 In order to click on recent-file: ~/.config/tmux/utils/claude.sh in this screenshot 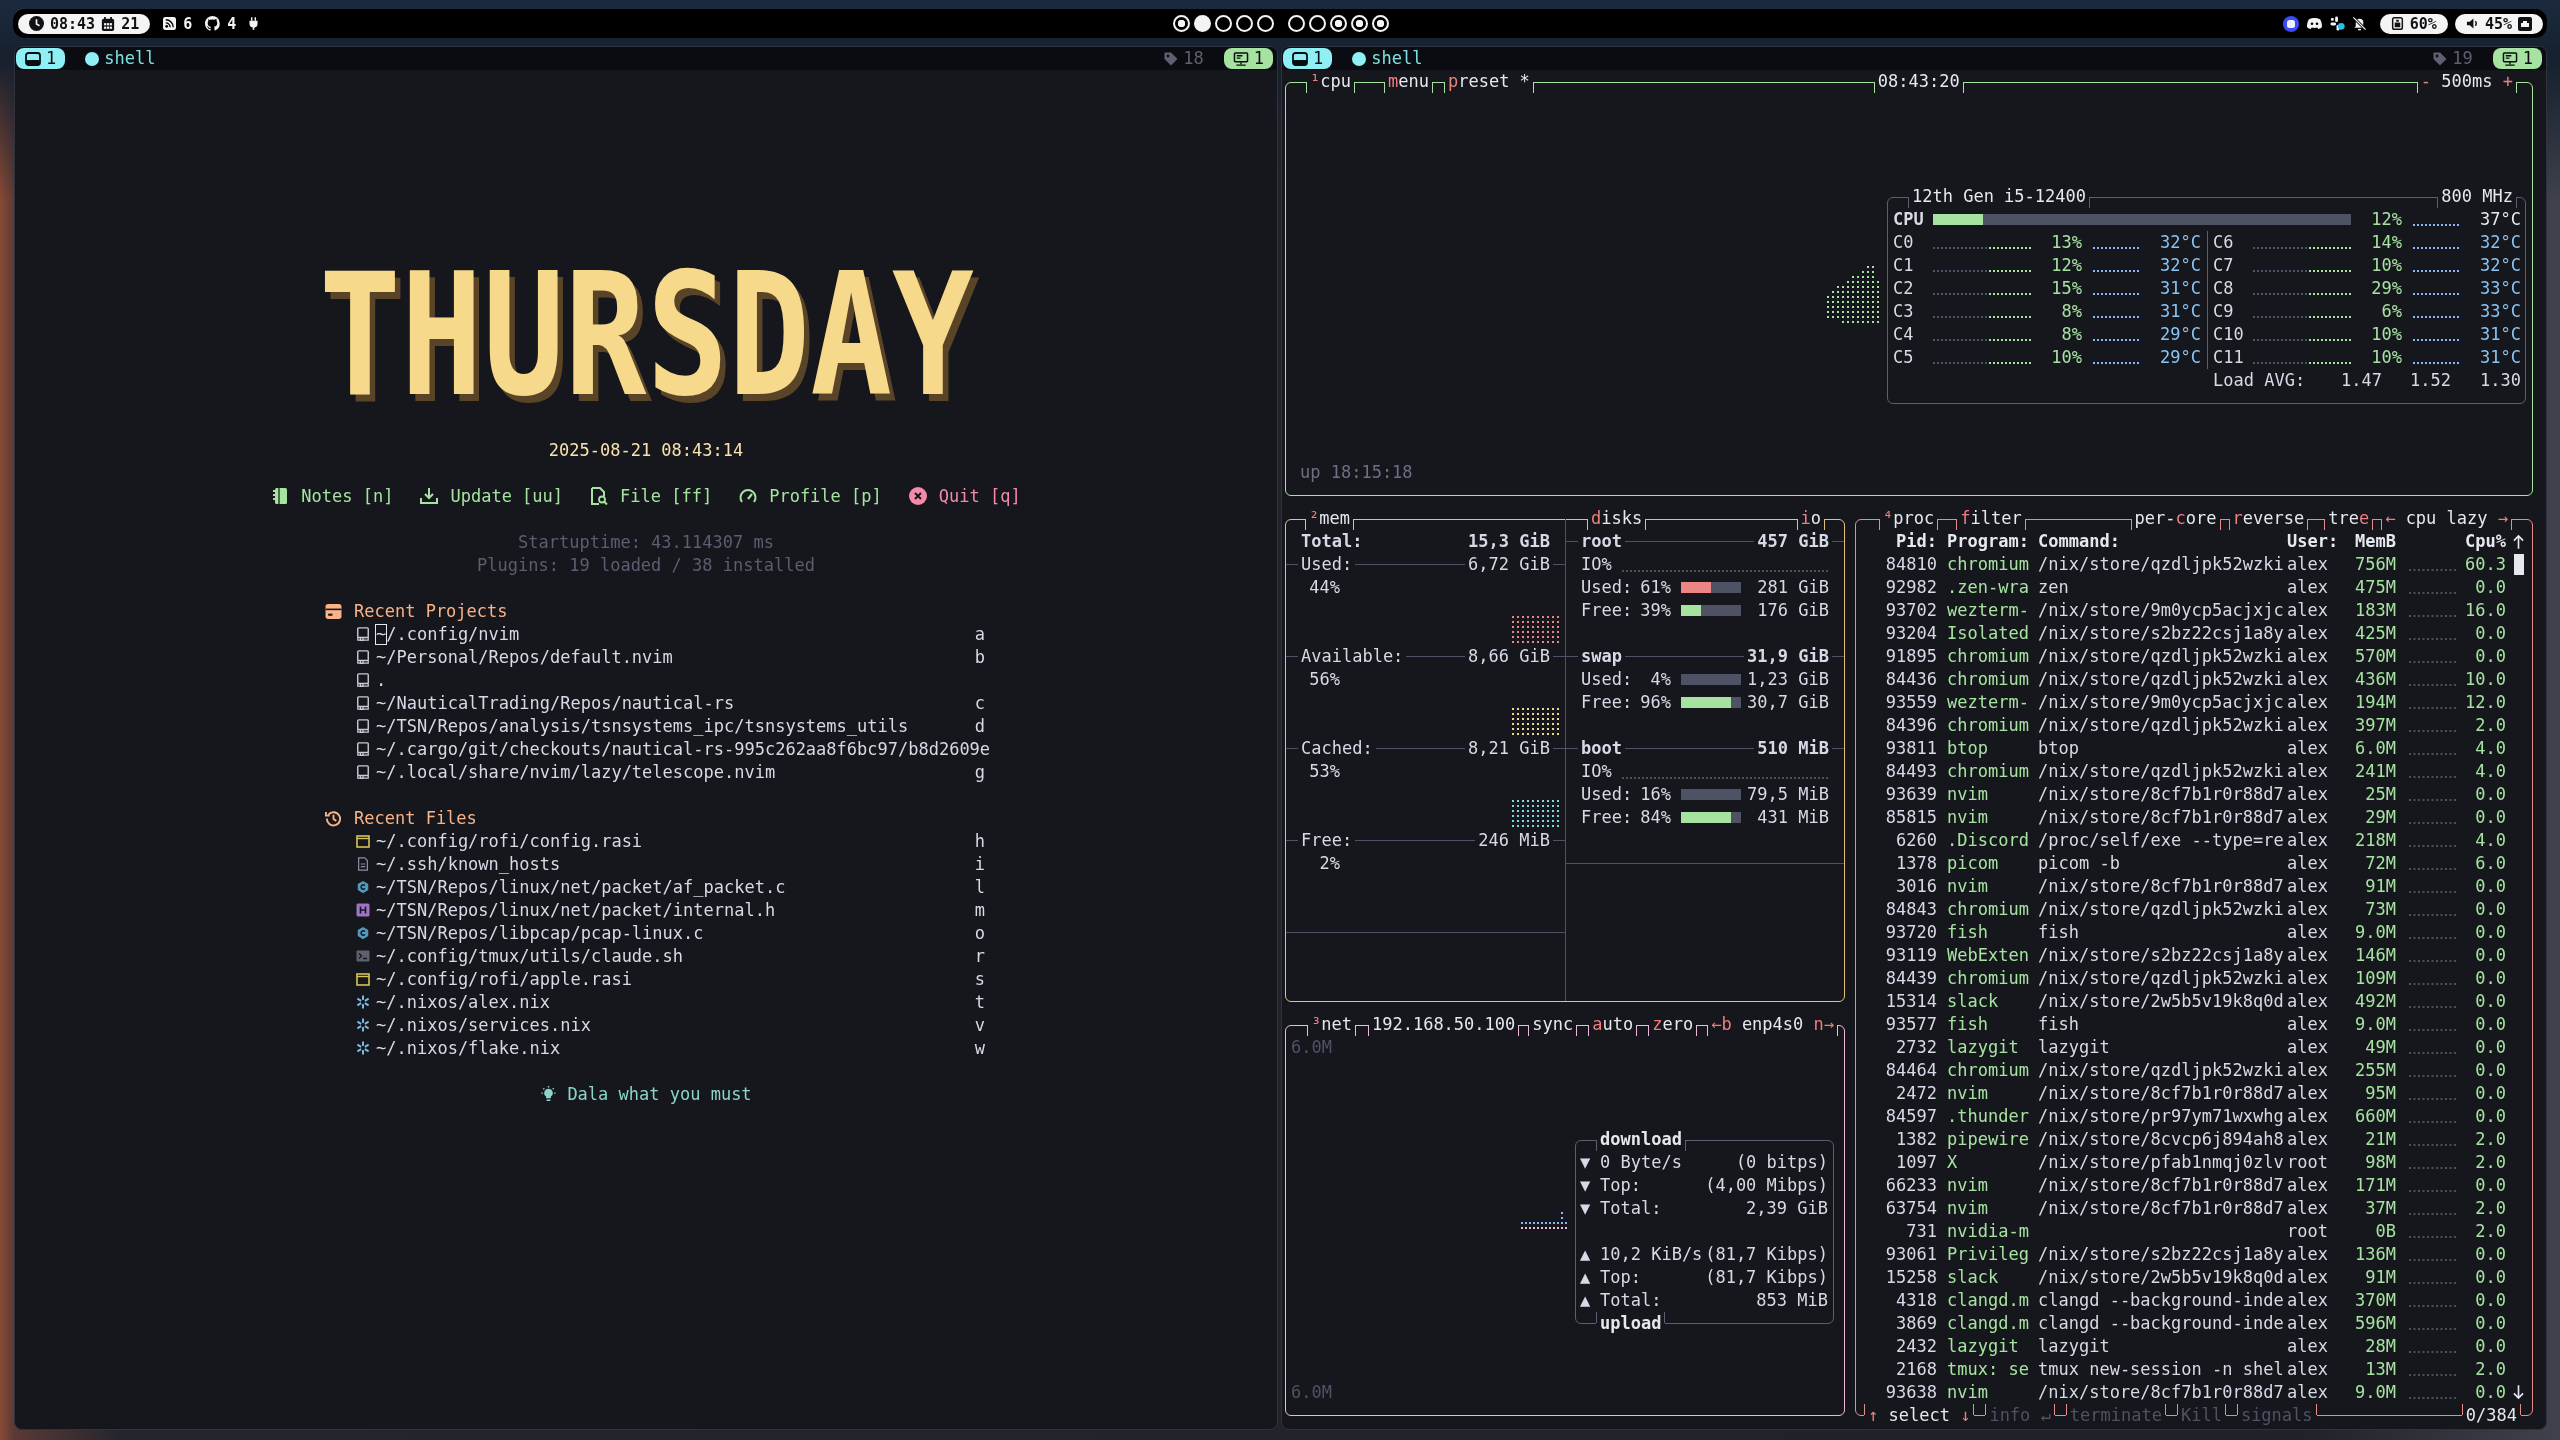, I will do `click(530, 956)`.